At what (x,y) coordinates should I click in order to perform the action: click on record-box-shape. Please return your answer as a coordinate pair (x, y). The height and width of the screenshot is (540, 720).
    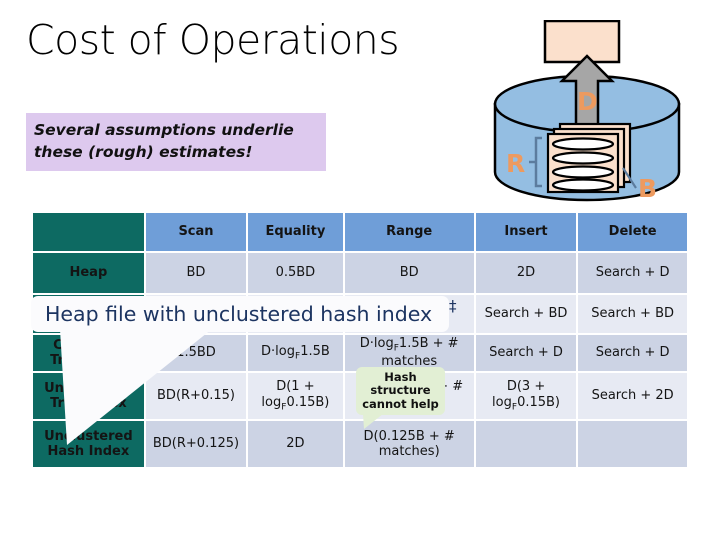
    Looking at the image, I should click on (582, 41).